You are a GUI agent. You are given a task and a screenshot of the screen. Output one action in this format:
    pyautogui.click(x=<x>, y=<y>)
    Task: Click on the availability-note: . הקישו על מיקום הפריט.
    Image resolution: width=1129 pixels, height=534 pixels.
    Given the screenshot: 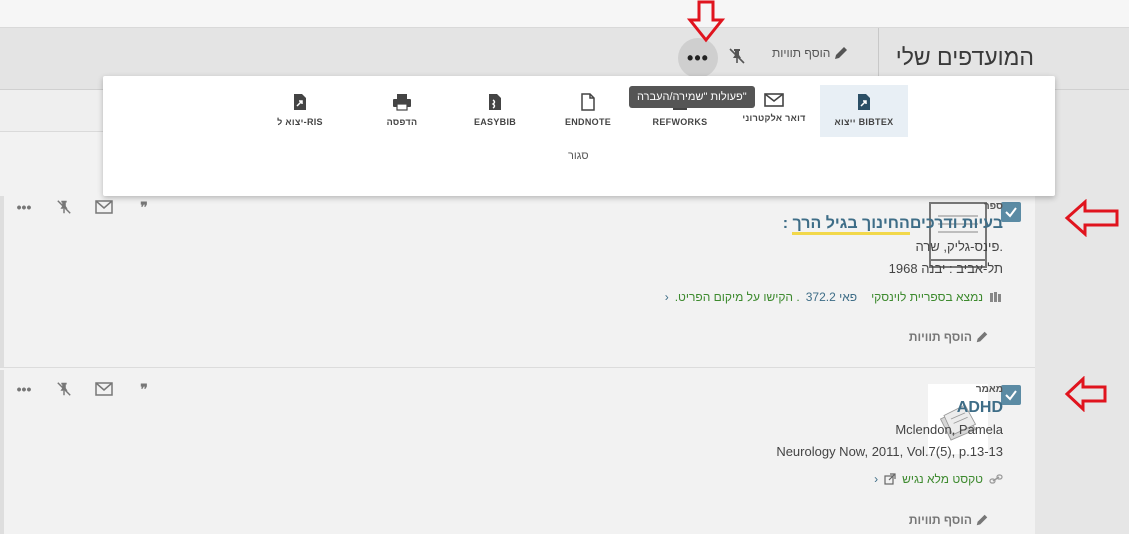 What is the action you would take?
    pyautogui.click(x=737, y=297)
    